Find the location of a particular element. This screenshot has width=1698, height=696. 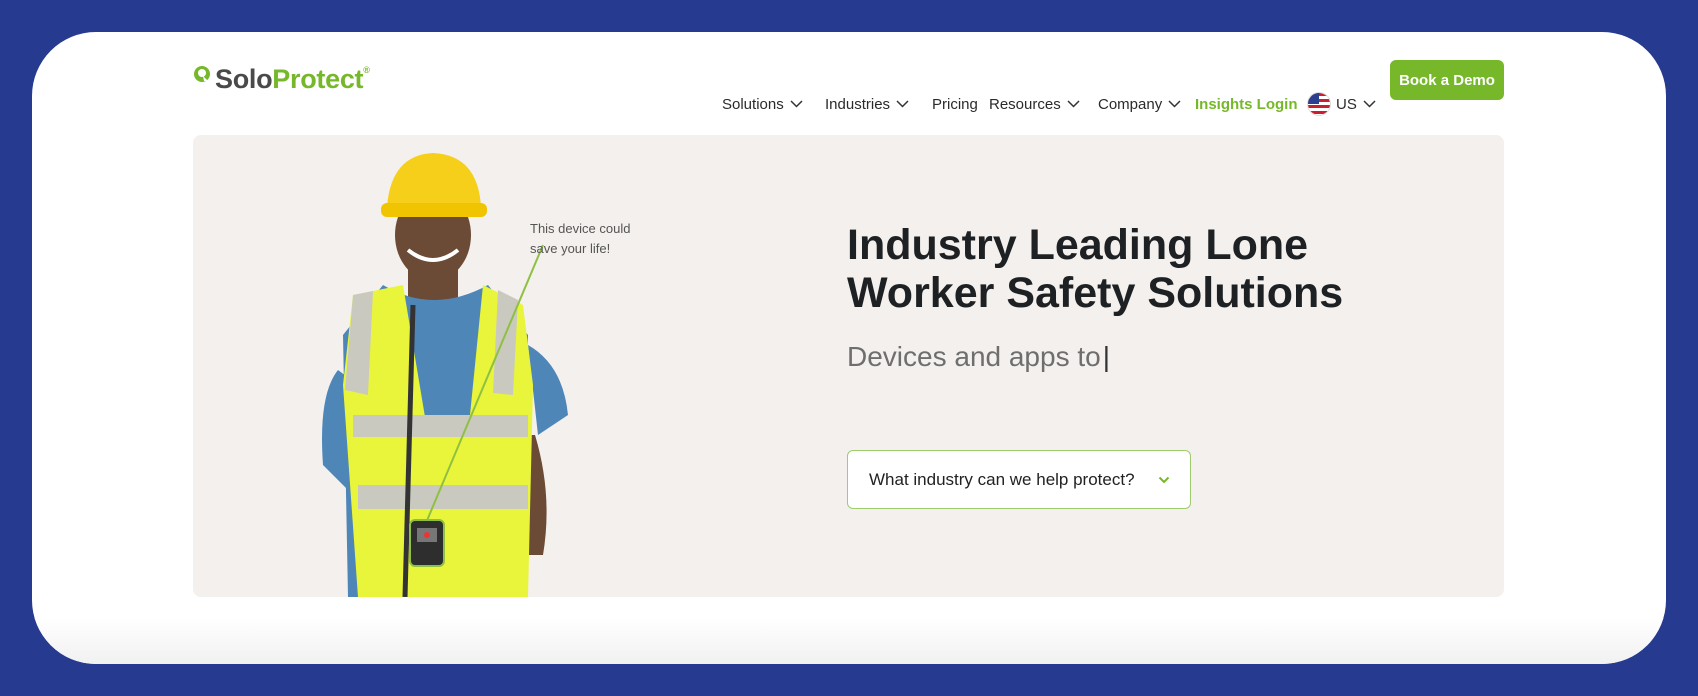

nav-resources: Resources is located at coordinates (1034, 104).